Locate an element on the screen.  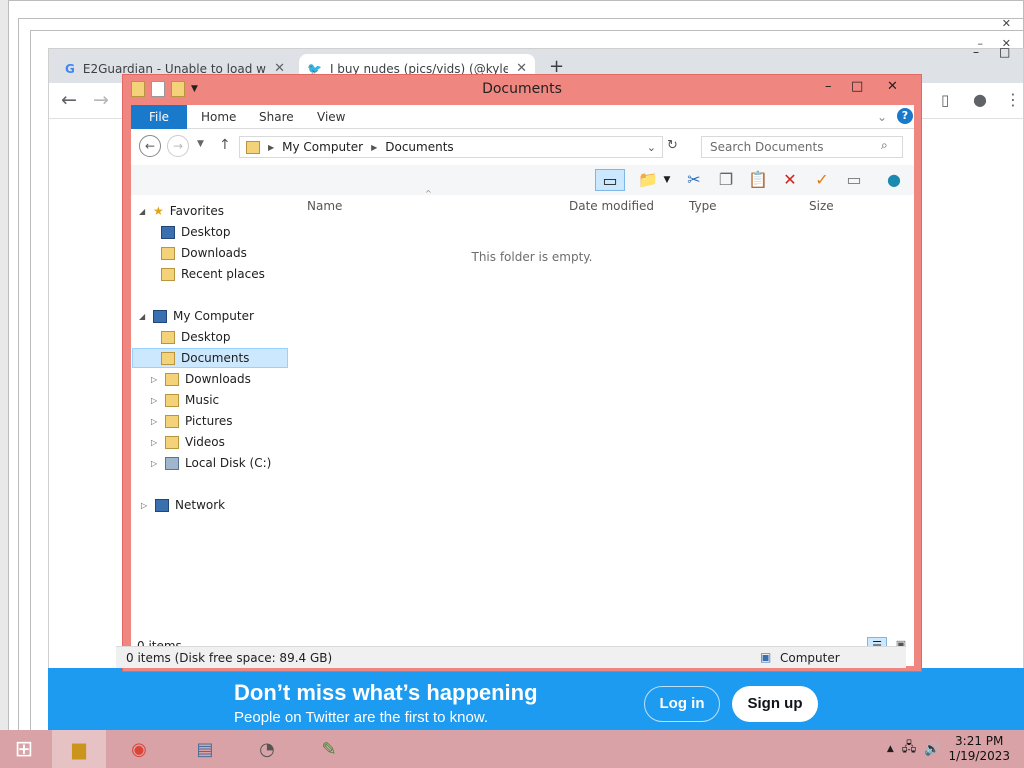
nav-favorites-recent: Recent places is located at coordinates (213, 274).